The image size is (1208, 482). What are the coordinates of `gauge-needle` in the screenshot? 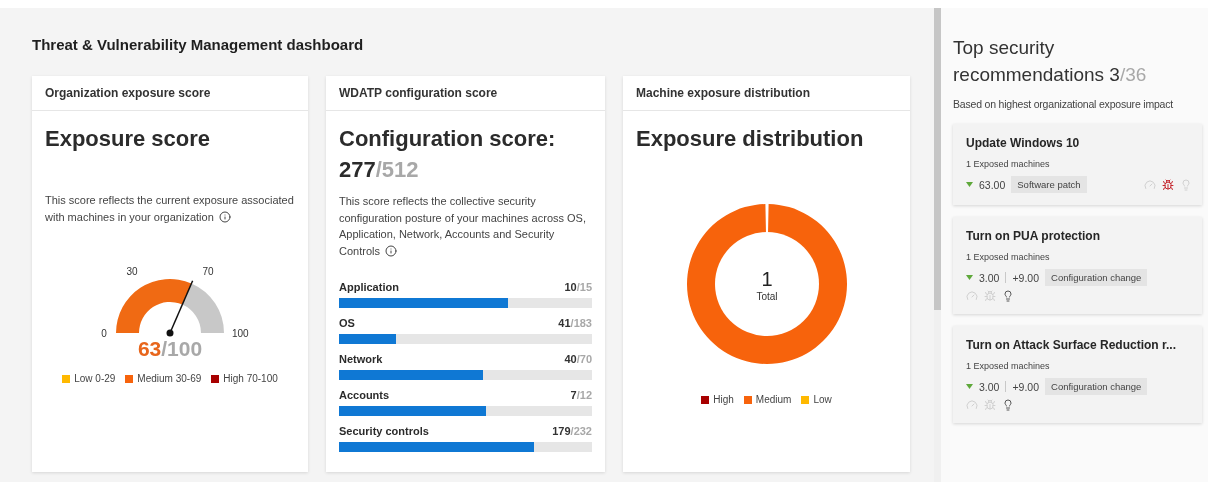 It's located at (180, 308).